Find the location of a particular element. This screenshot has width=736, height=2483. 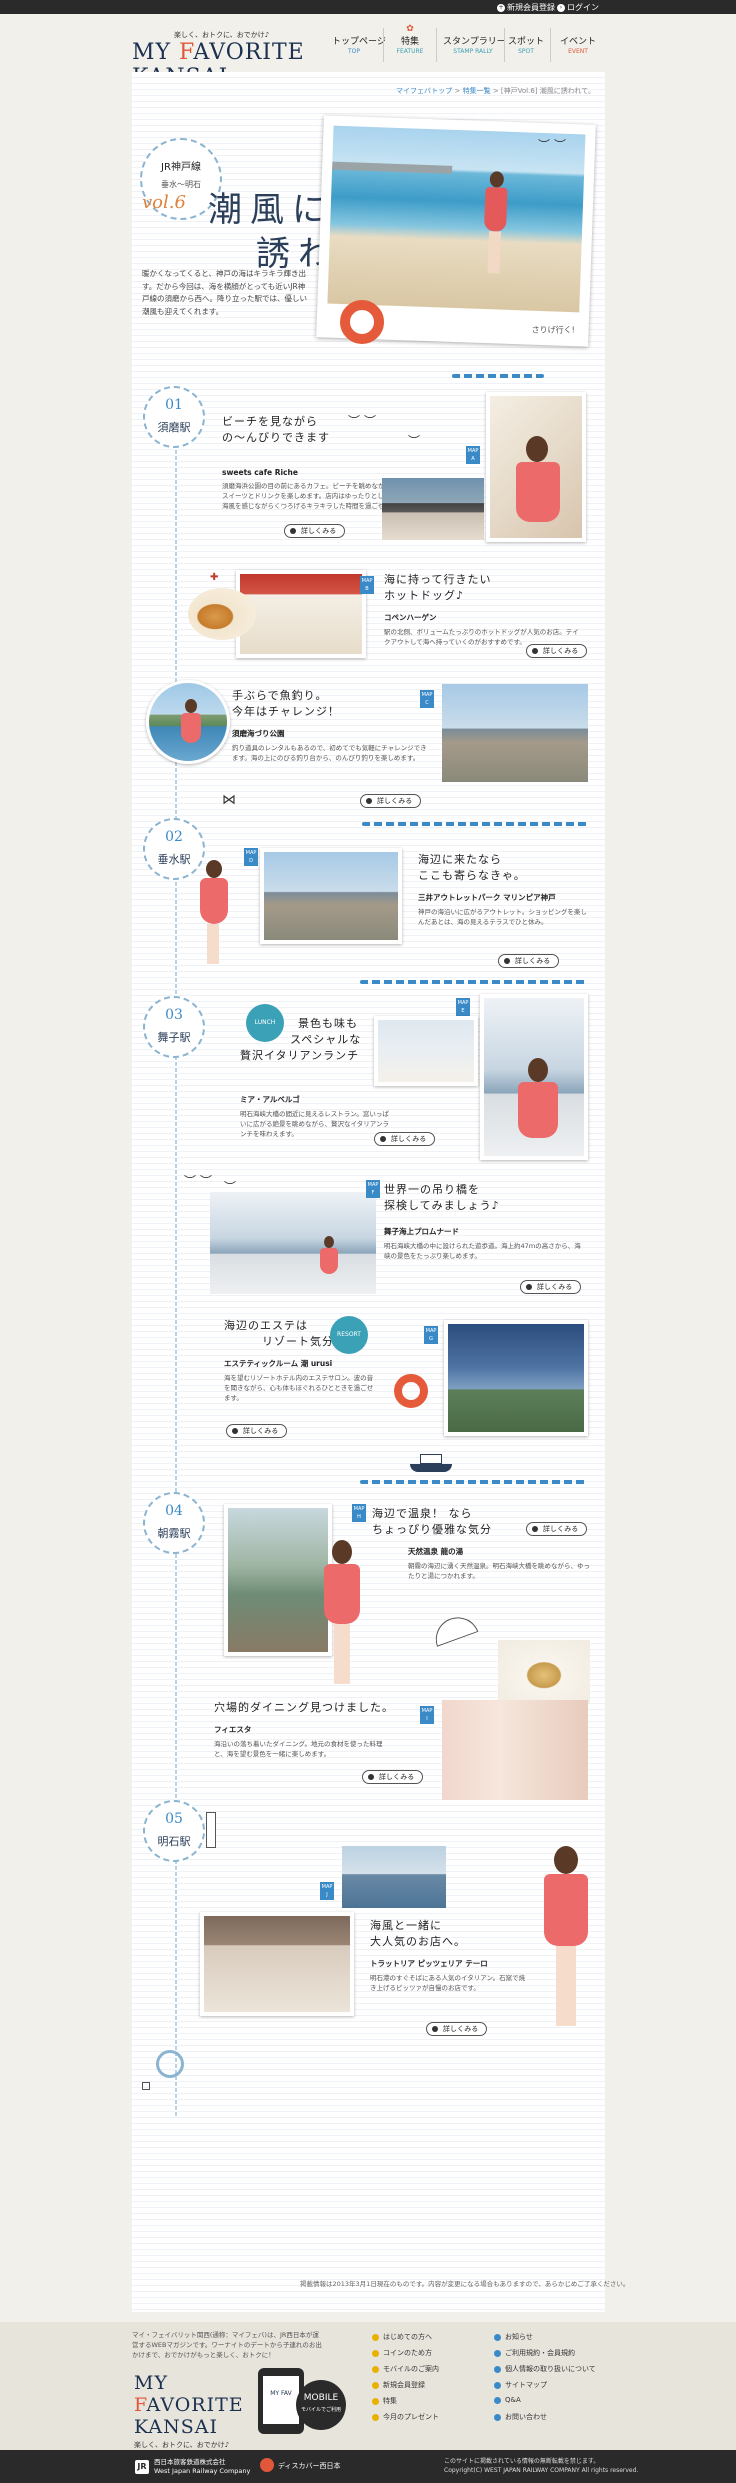

nav-feature-label: 特集 is located at coordinates (409, 42).